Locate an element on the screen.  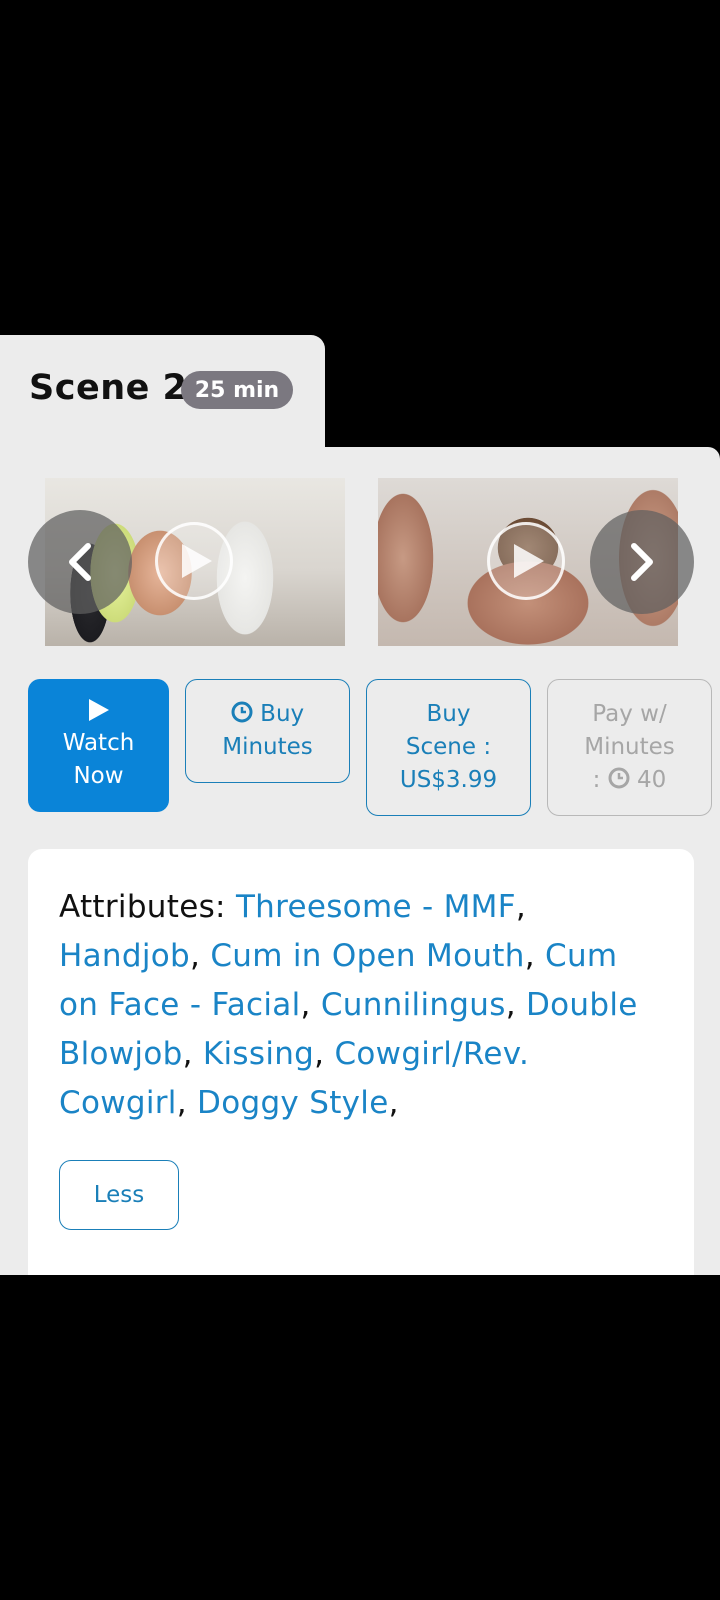
pay-with-minutes-button: Pay w/ Minutes : 40 is located at coordinates (629, 747).